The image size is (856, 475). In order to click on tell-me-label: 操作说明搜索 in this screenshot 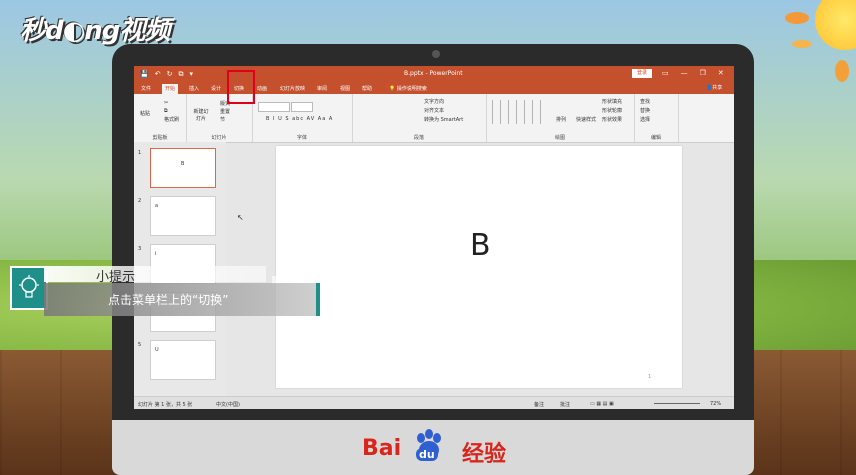, I will do `click(411, 89)`.